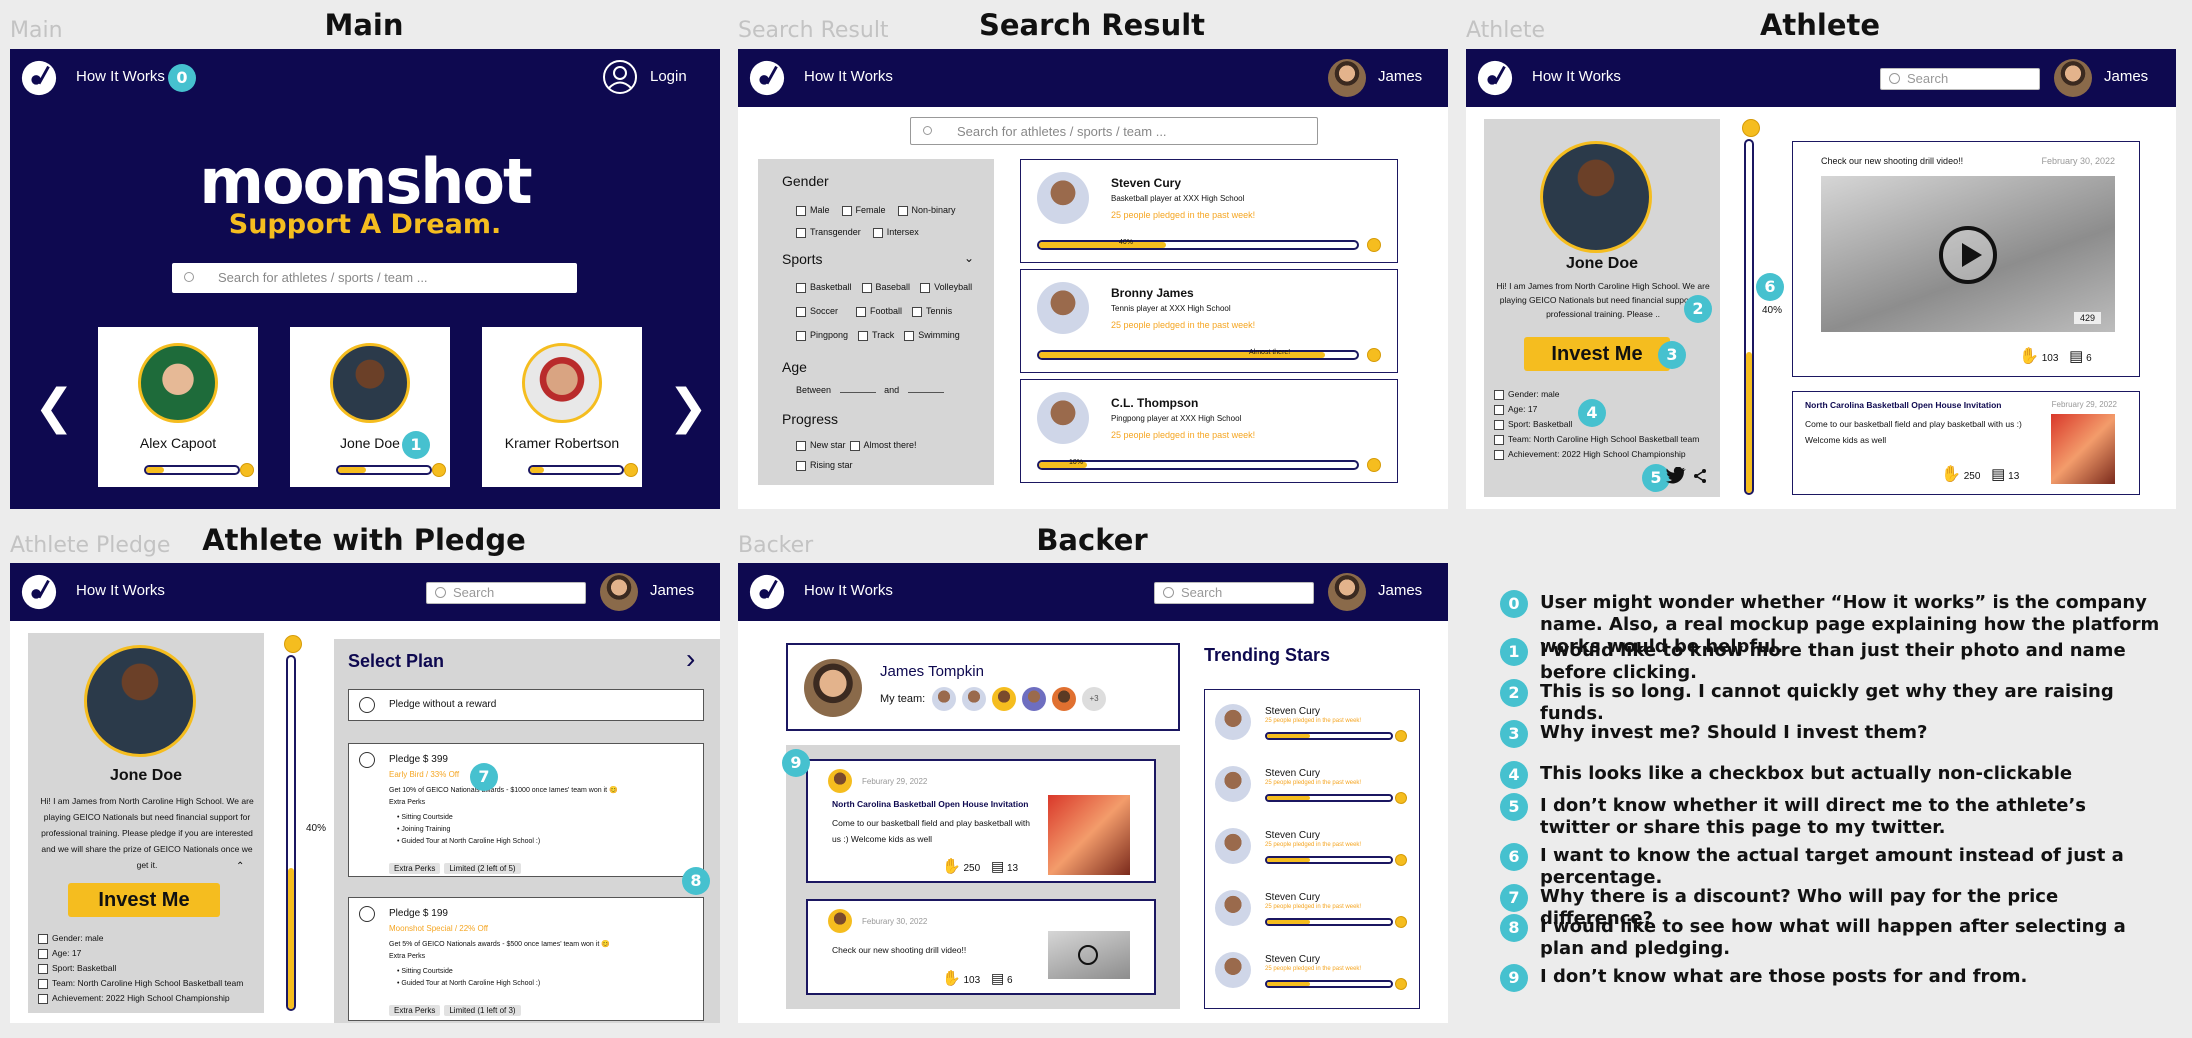 The height and width of the screenshot is (1038, 2192). What do you see at coordinates (896, 455) in the screenshot?
I see `progress-options: New star Almost there! Rising star` at bounding box center [896, 455].